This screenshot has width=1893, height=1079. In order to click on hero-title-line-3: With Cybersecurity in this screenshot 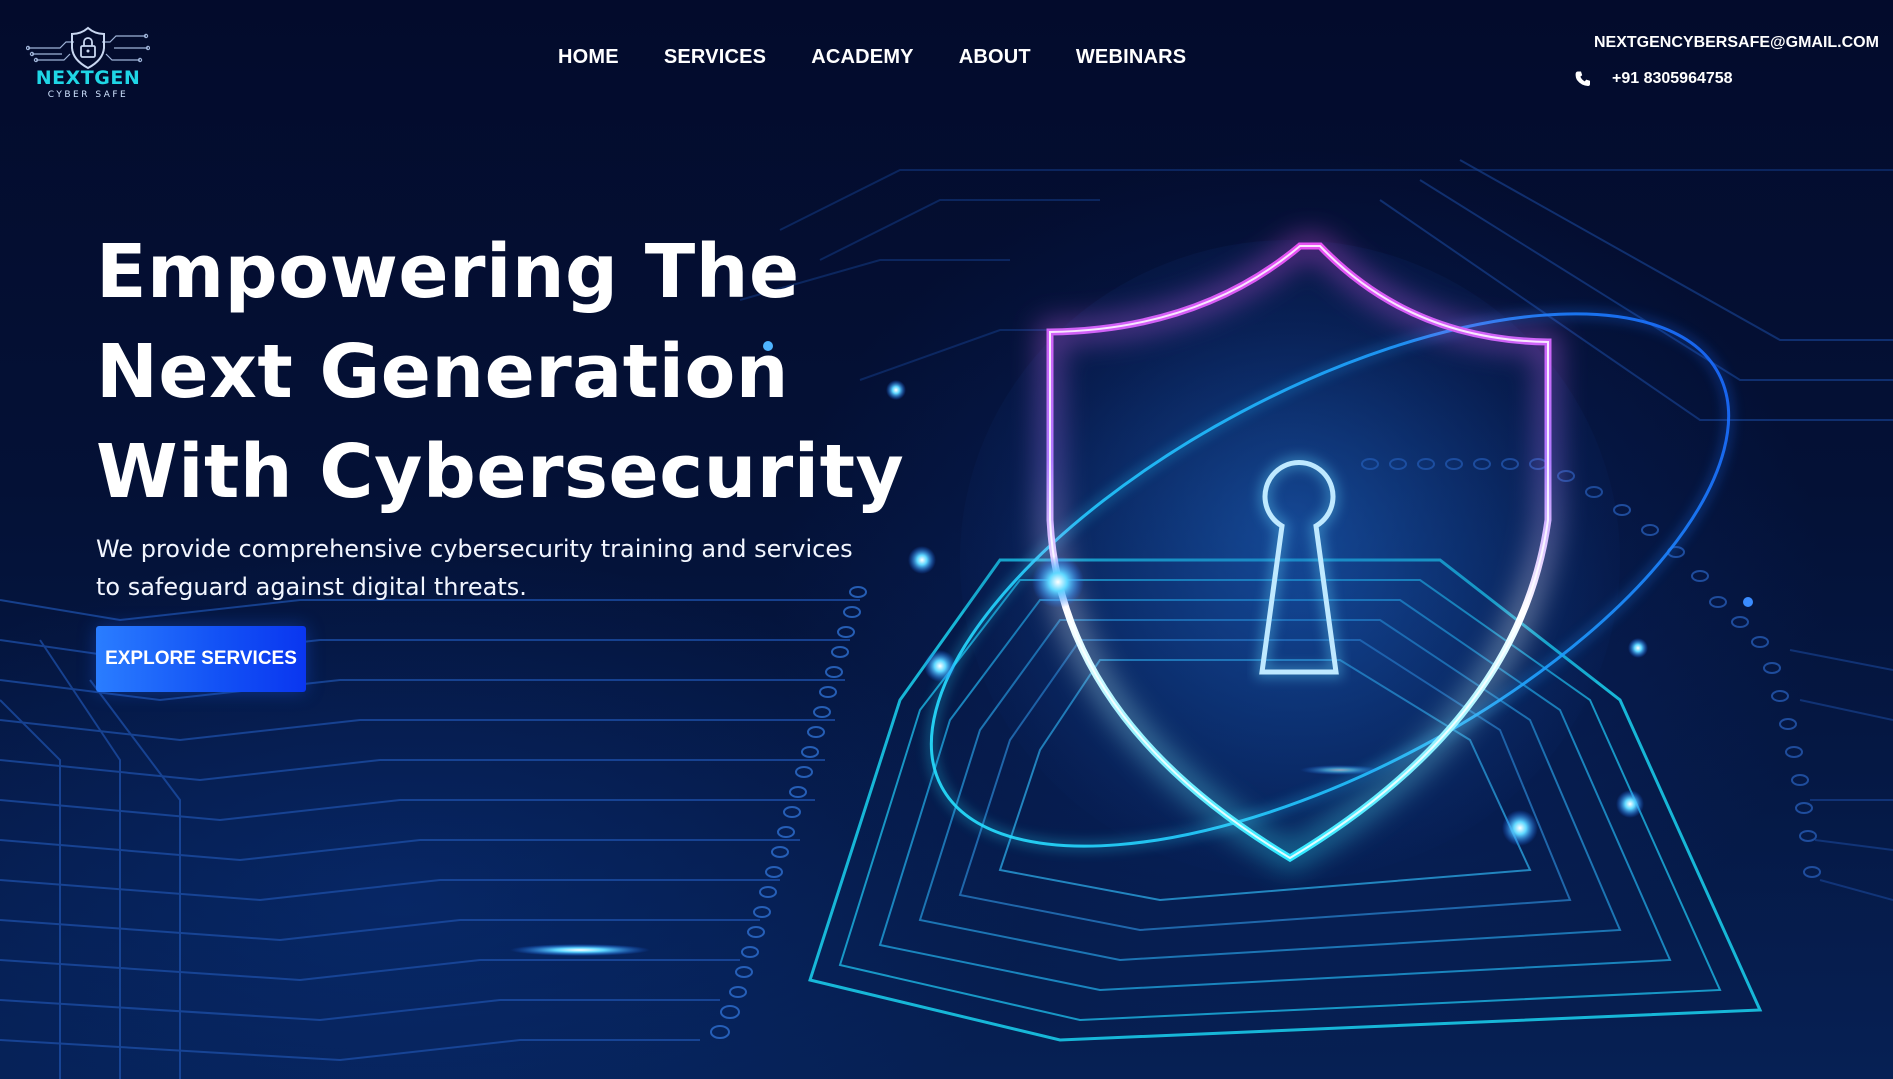, I will do `click(500, 472)`.